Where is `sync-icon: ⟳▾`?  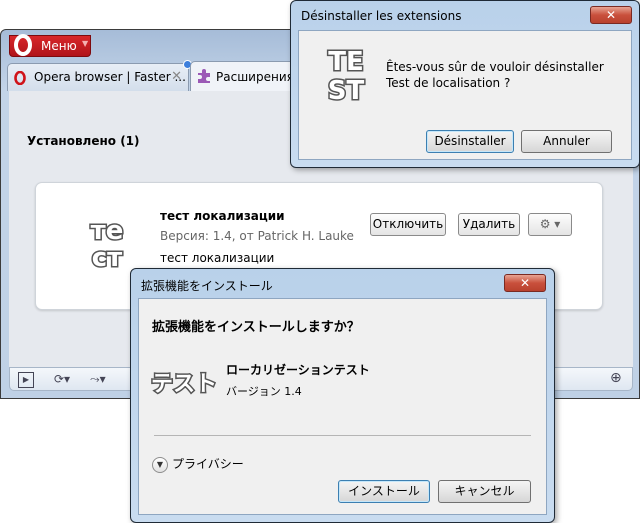
sync-icon: ⟳▾ is located at coordinates (62, 379).